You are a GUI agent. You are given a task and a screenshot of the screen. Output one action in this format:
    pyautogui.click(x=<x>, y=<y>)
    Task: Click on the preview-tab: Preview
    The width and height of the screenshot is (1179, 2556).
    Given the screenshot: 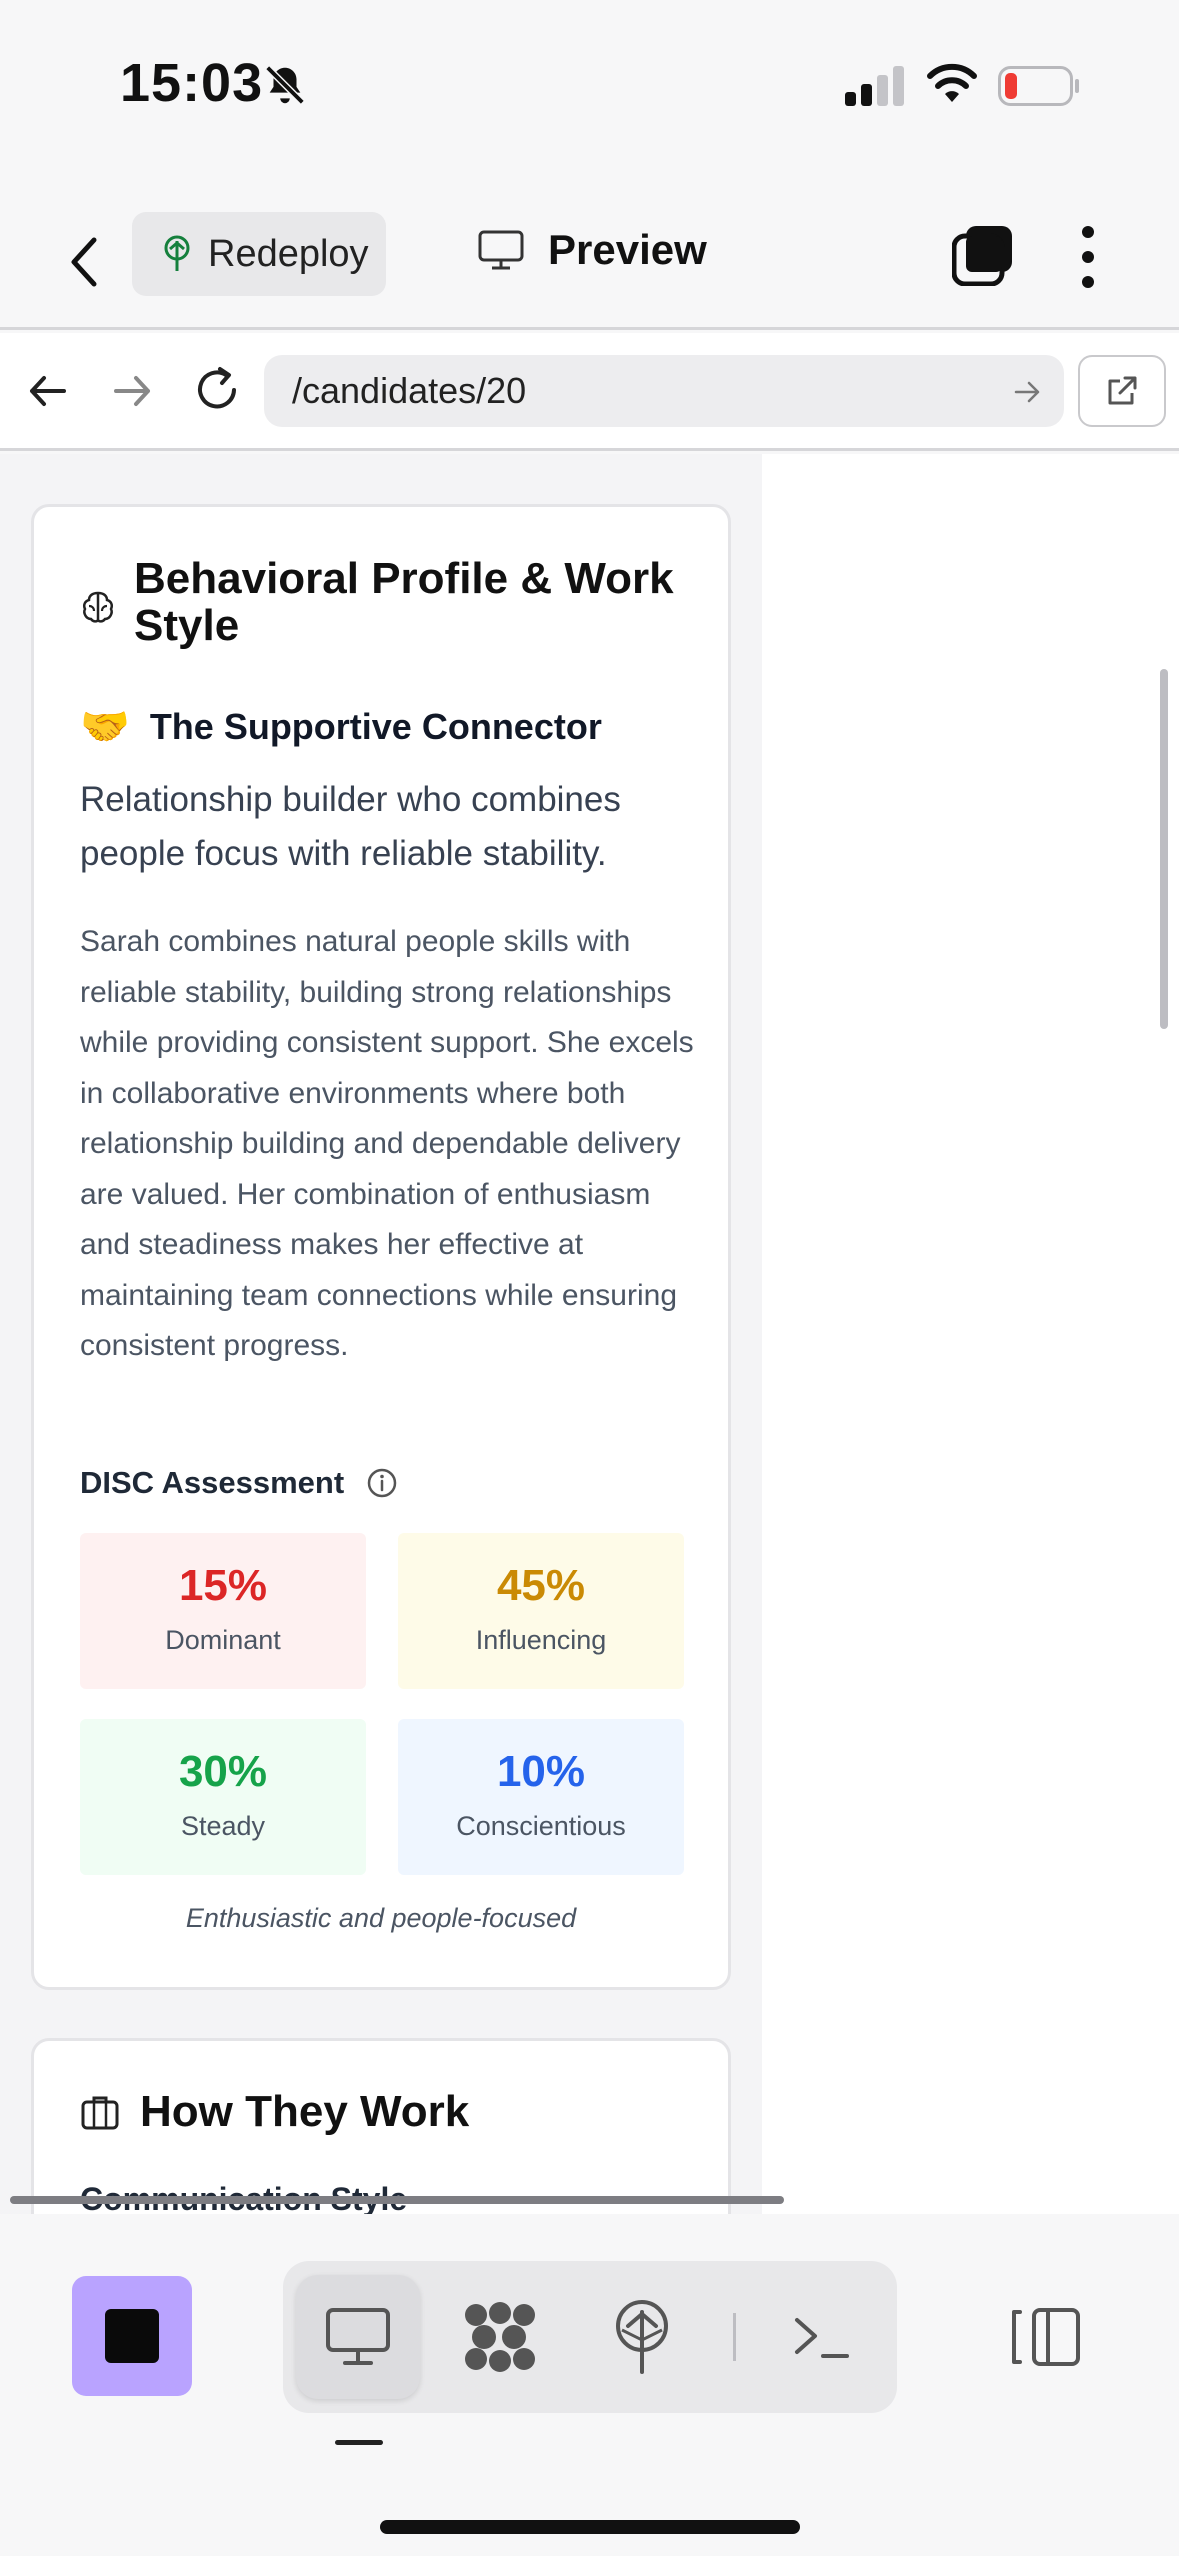 What is the action you would take?
    pyautogui.click(x=592, y=250)
    